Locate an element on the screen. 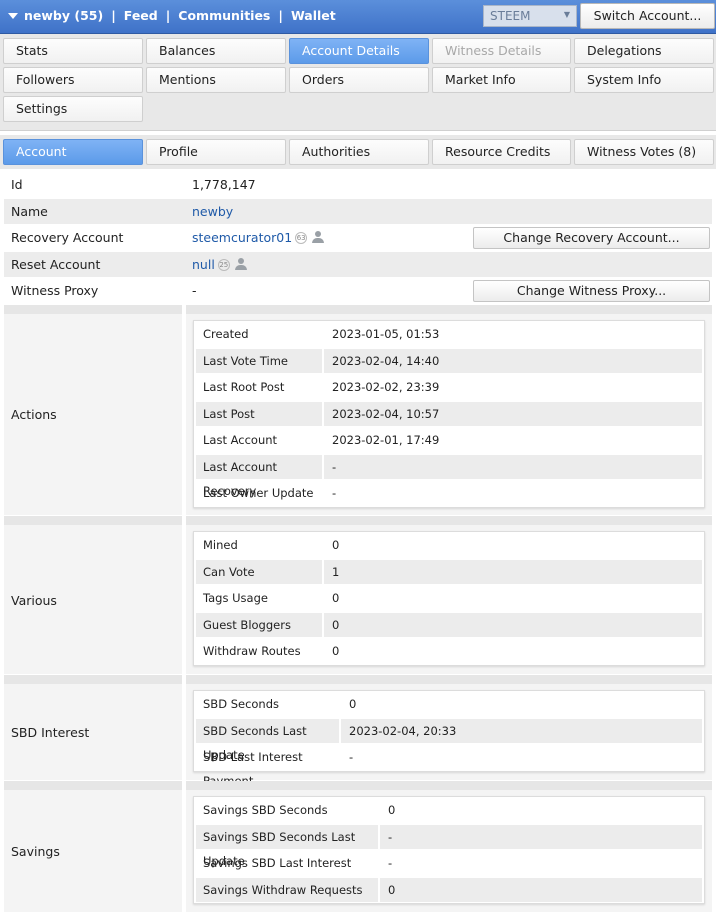 This screenshot has width=716, height=917. row-key: Savings SBD Last Interest Payment is located at coordinates (277, 875).